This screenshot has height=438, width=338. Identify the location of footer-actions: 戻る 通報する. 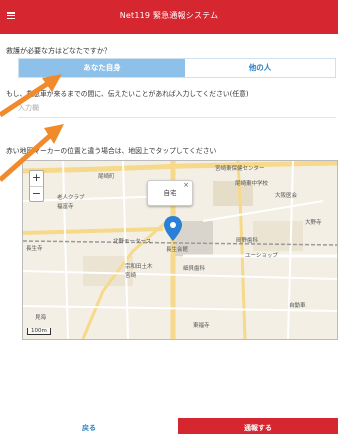
(169, 426).